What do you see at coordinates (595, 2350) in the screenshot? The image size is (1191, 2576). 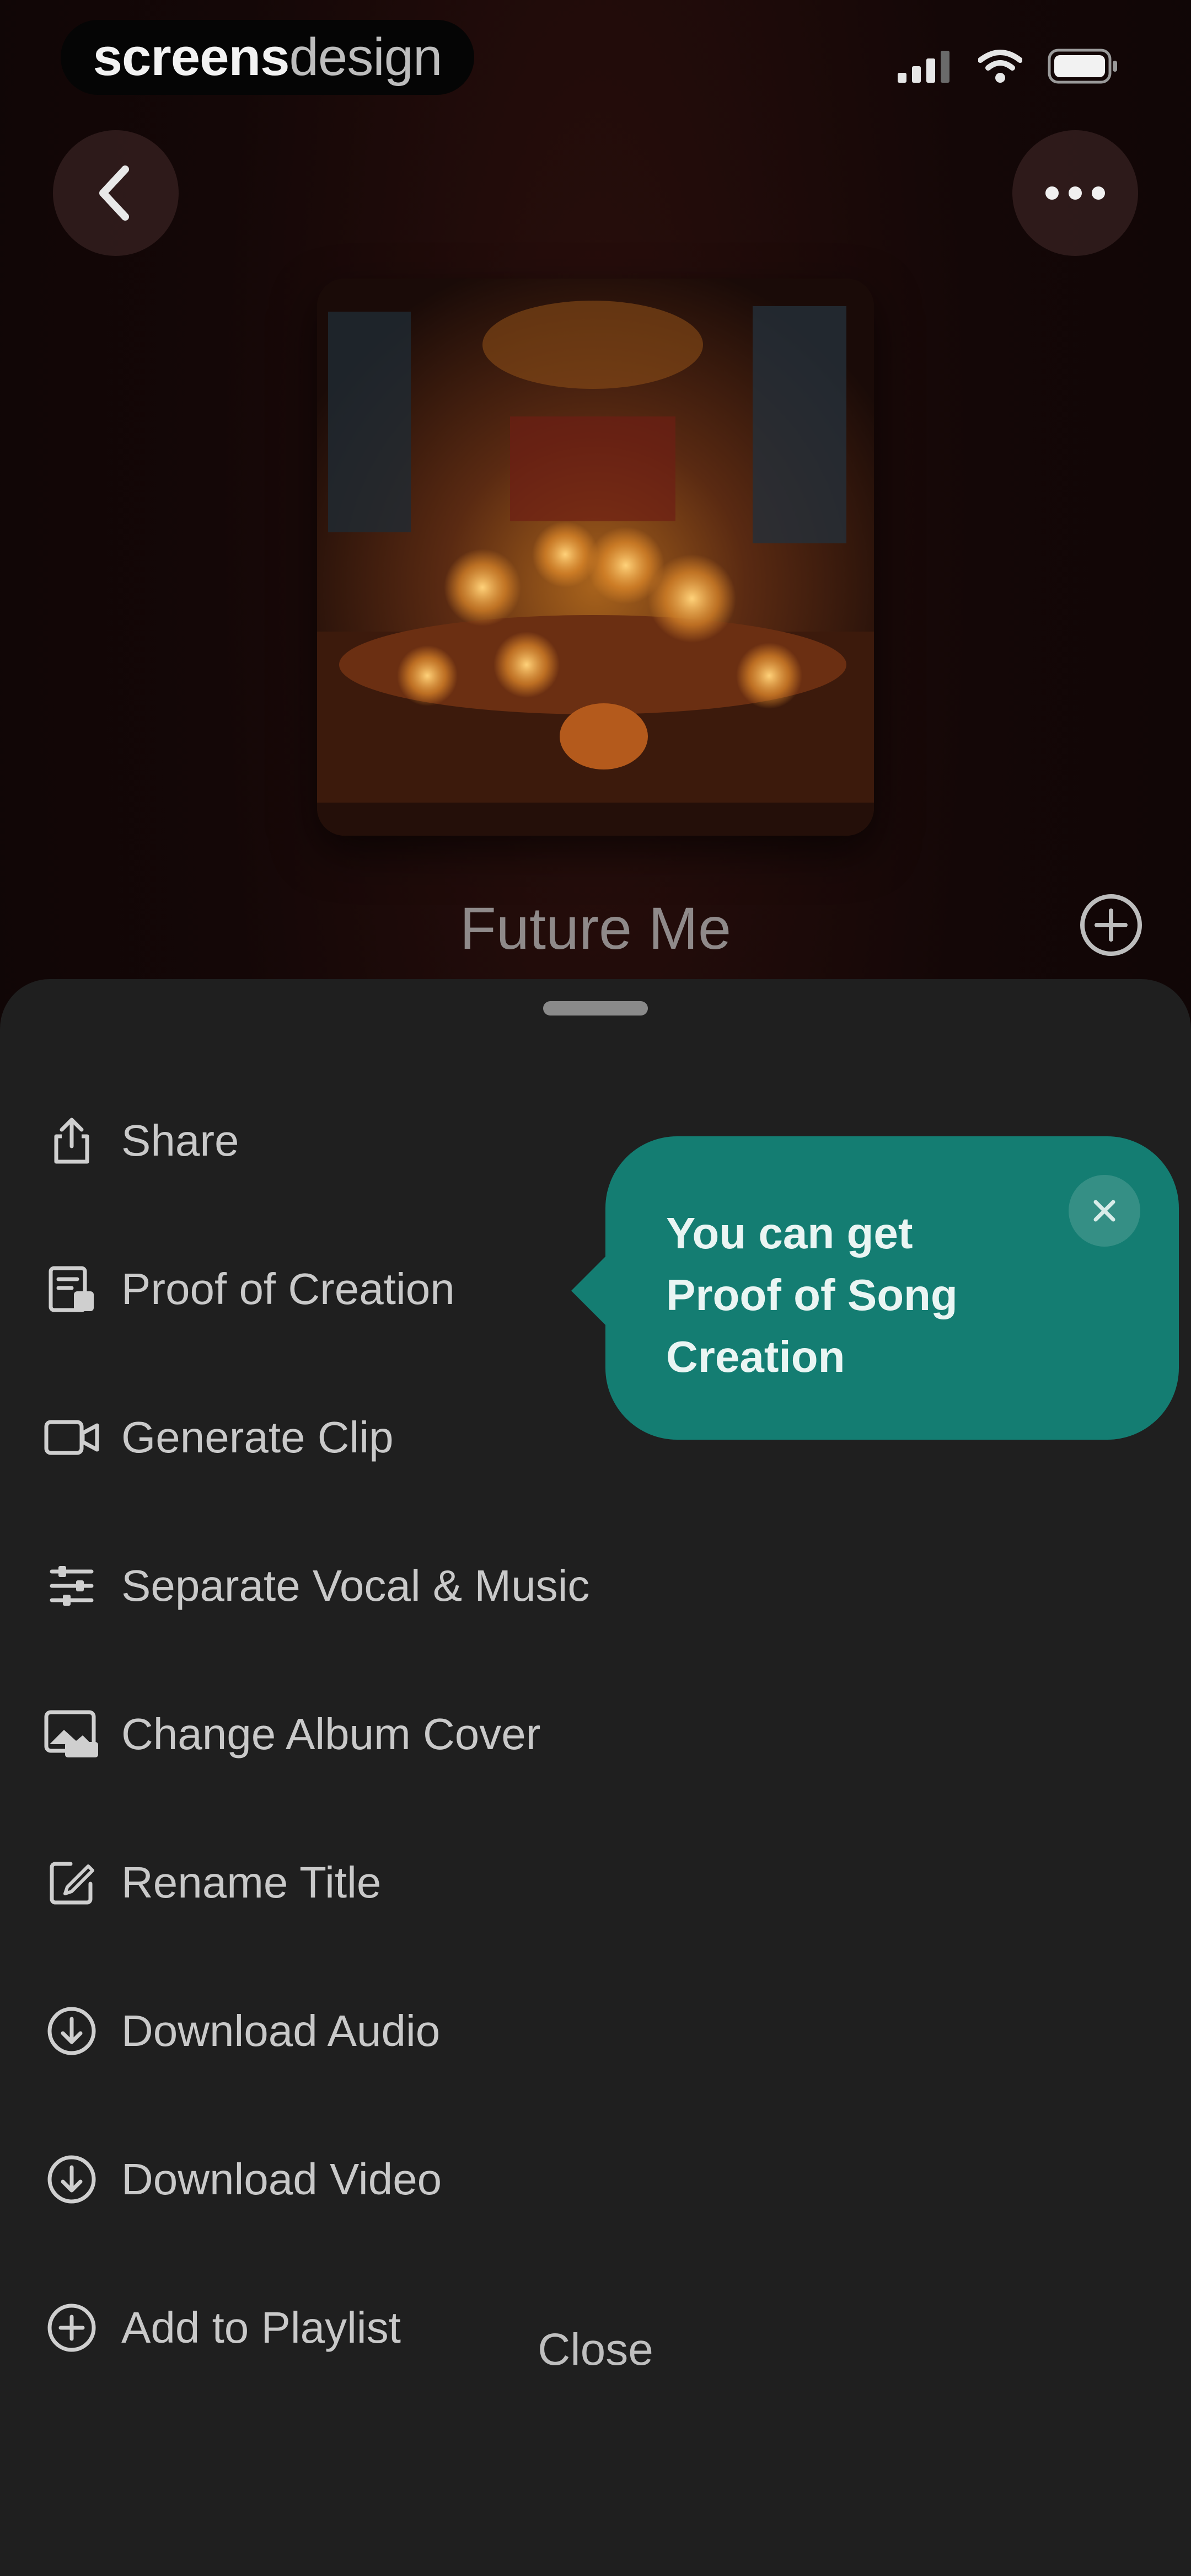 I see `close-button: Close` at bounding box center [595, 2350].